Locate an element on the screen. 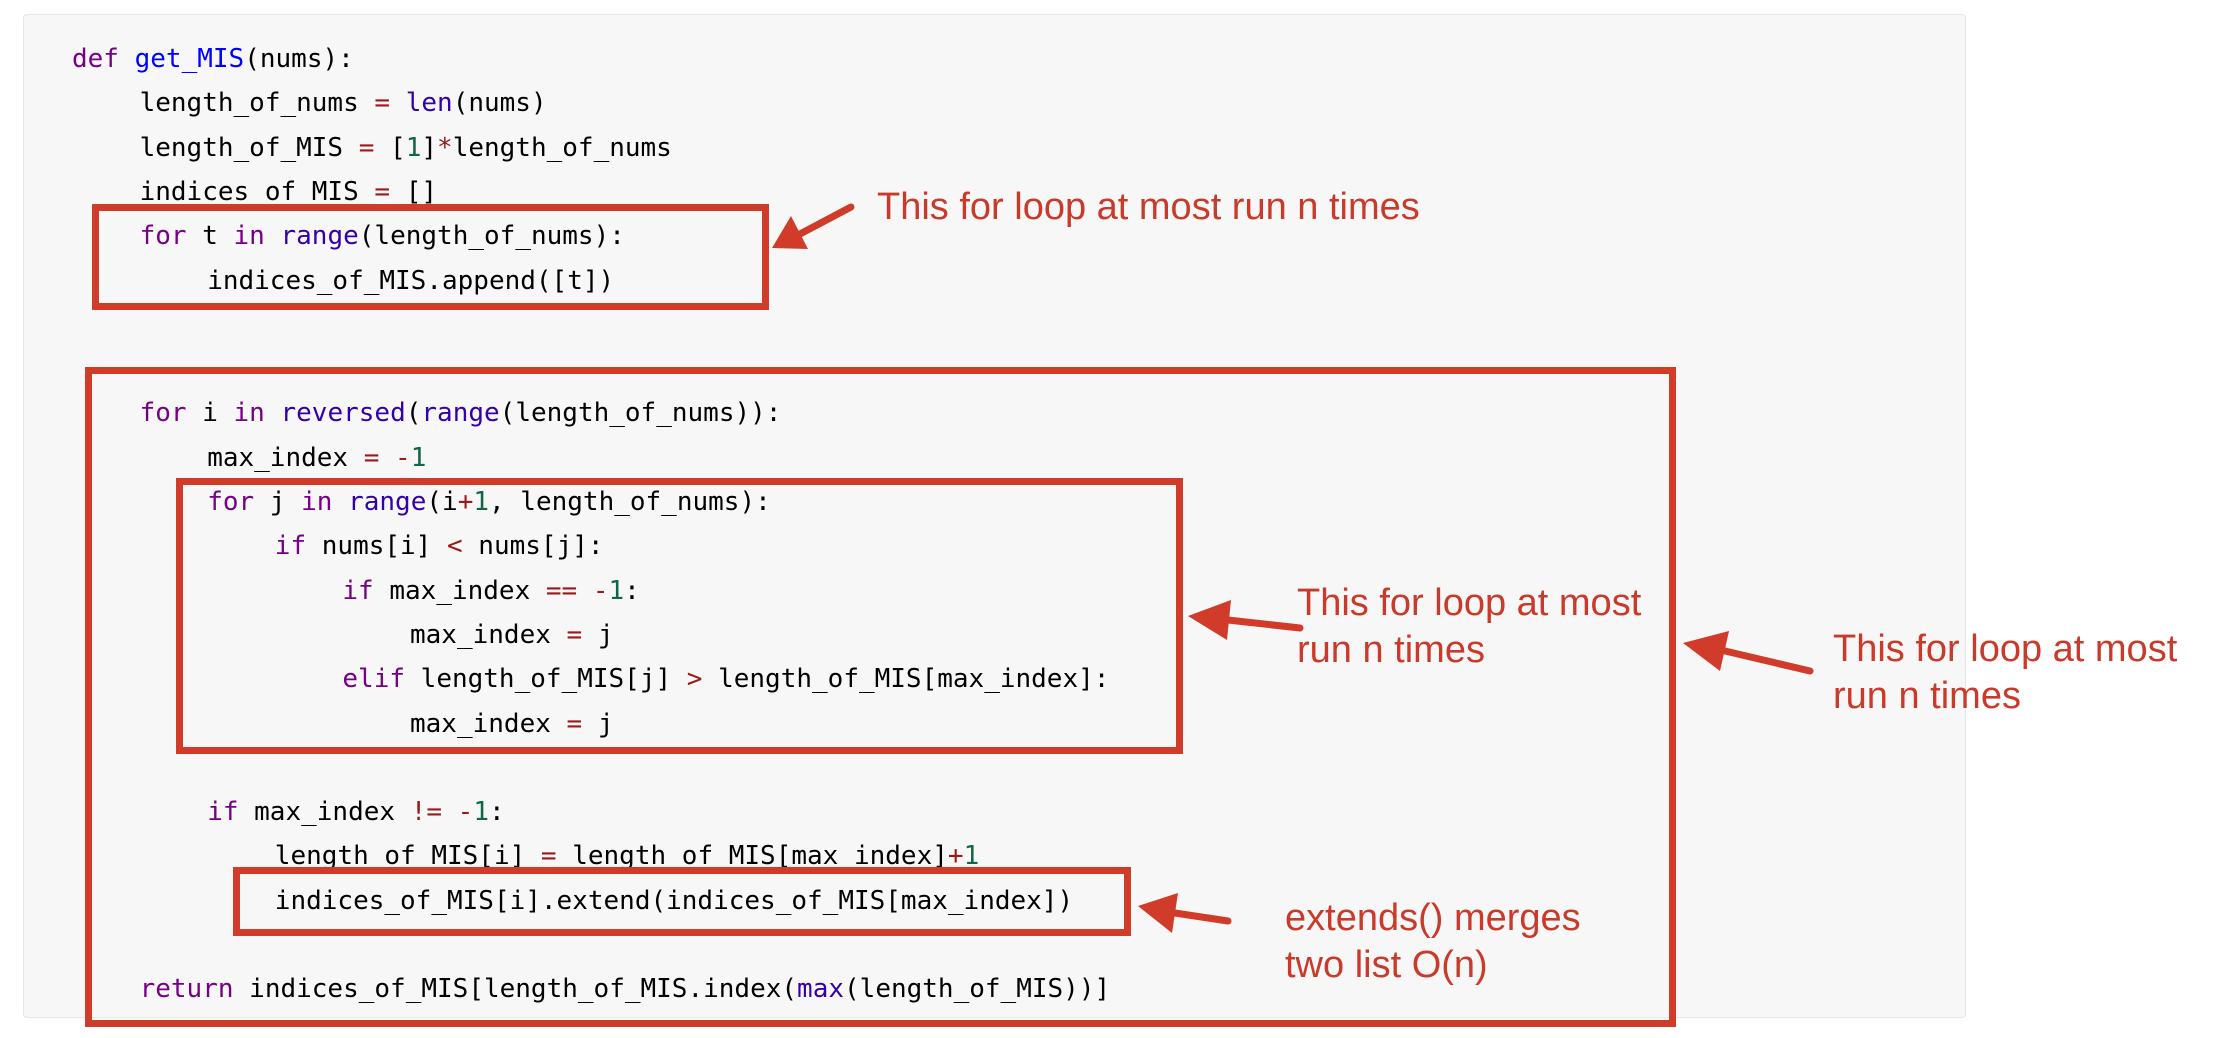  code-line: length_of_nums = len(nums) is located at coordinates (343, 103).